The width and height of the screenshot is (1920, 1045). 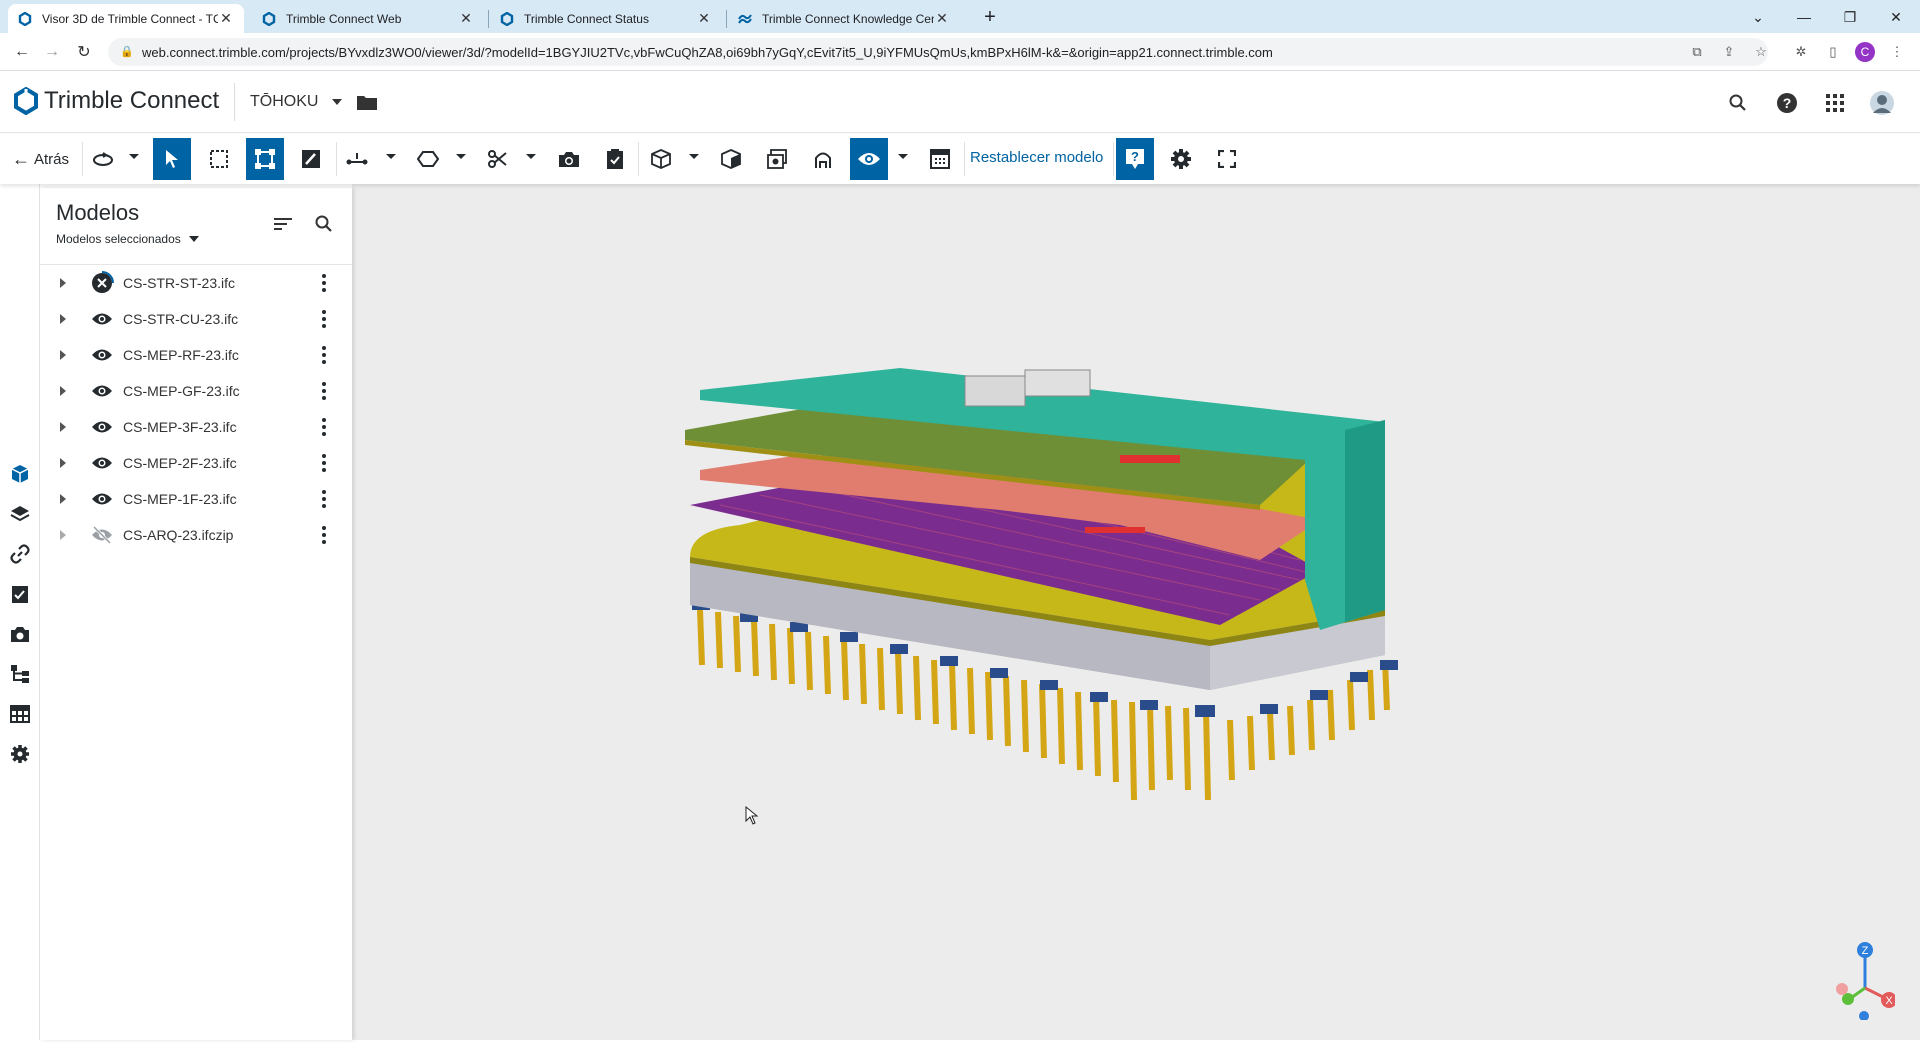 I want to click on folder-icon, so click(x=367, y=102).